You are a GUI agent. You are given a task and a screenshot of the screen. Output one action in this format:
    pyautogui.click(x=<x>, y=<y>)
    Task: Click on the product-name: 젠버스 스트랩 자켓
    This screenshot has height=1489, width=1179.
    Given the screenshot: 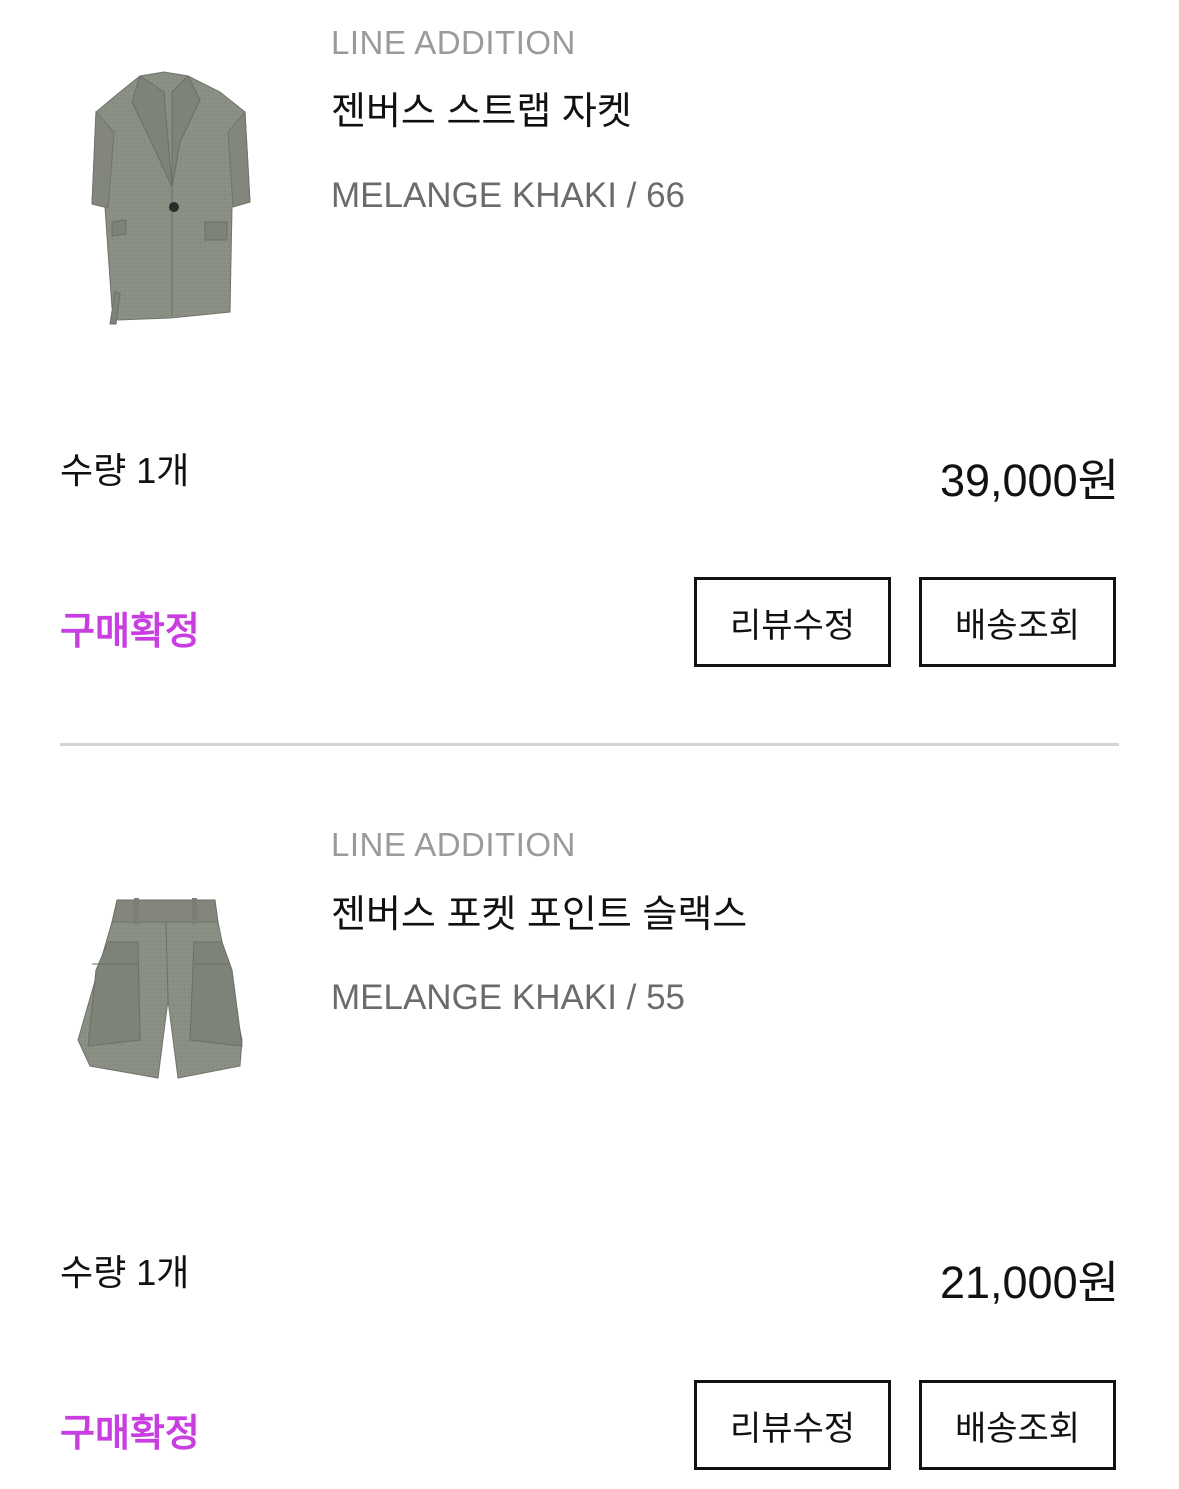 What is the action you would take?
    pyautogui.click(x=481, y=107)
    